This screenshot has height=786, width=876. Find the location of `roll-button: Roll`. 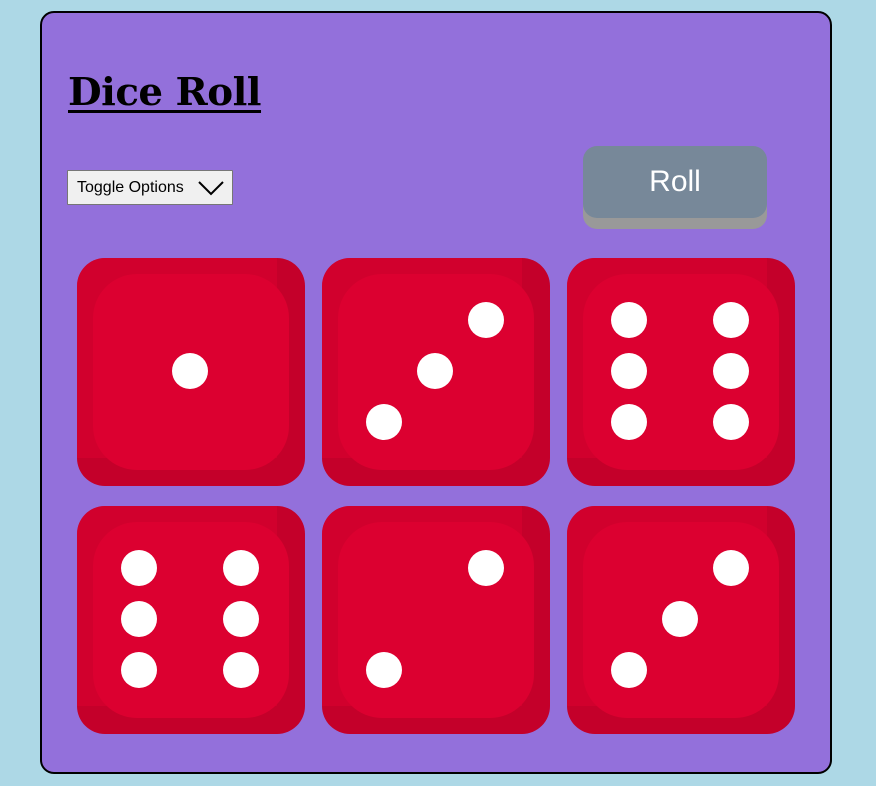

roll-button: Roll is located at coordinates (675, 182).